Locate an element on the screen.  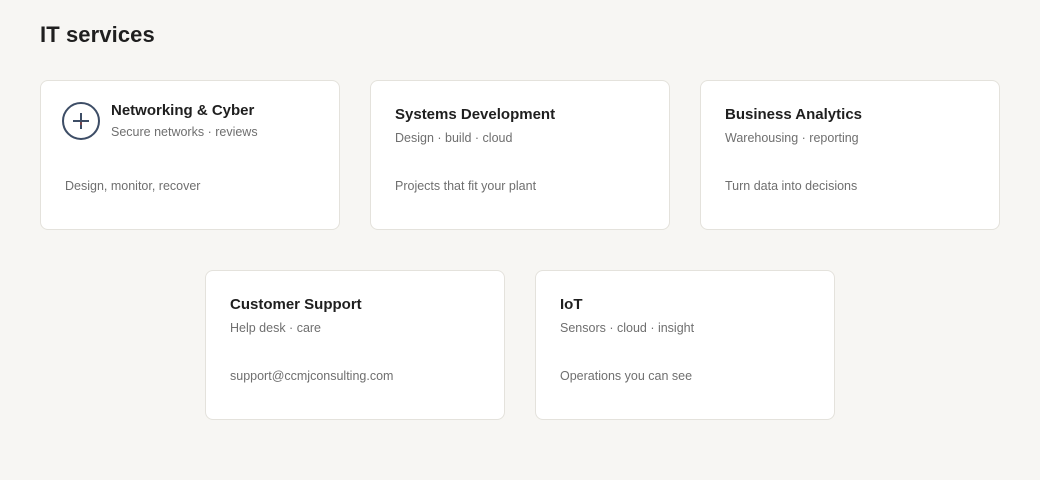
card-subtitle: Sensors · cloud · insight is located at coordinates (627, 328).